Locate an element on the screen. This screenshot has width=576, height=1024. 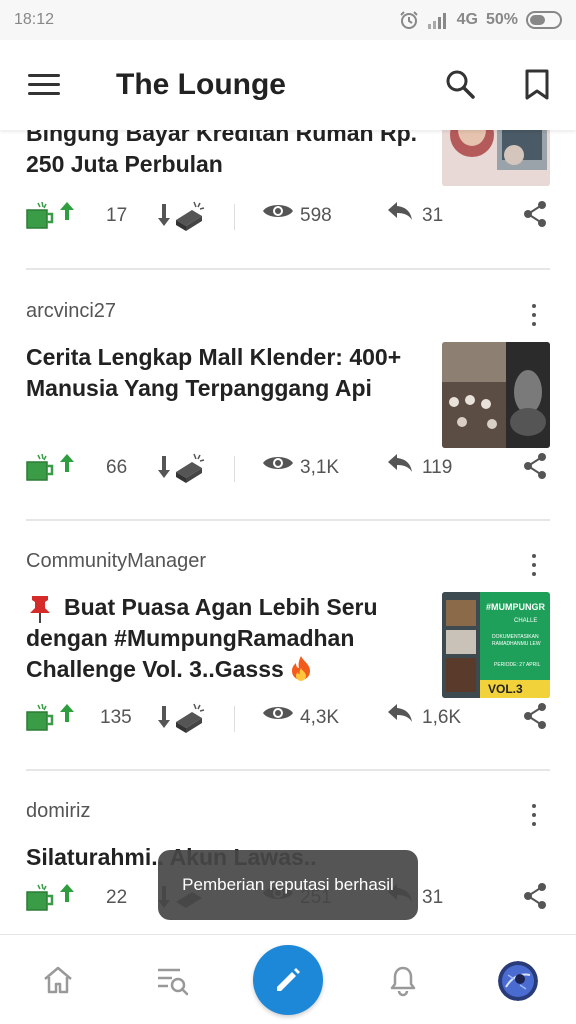
reply-count: 119 is located at coordinates (437, 467).